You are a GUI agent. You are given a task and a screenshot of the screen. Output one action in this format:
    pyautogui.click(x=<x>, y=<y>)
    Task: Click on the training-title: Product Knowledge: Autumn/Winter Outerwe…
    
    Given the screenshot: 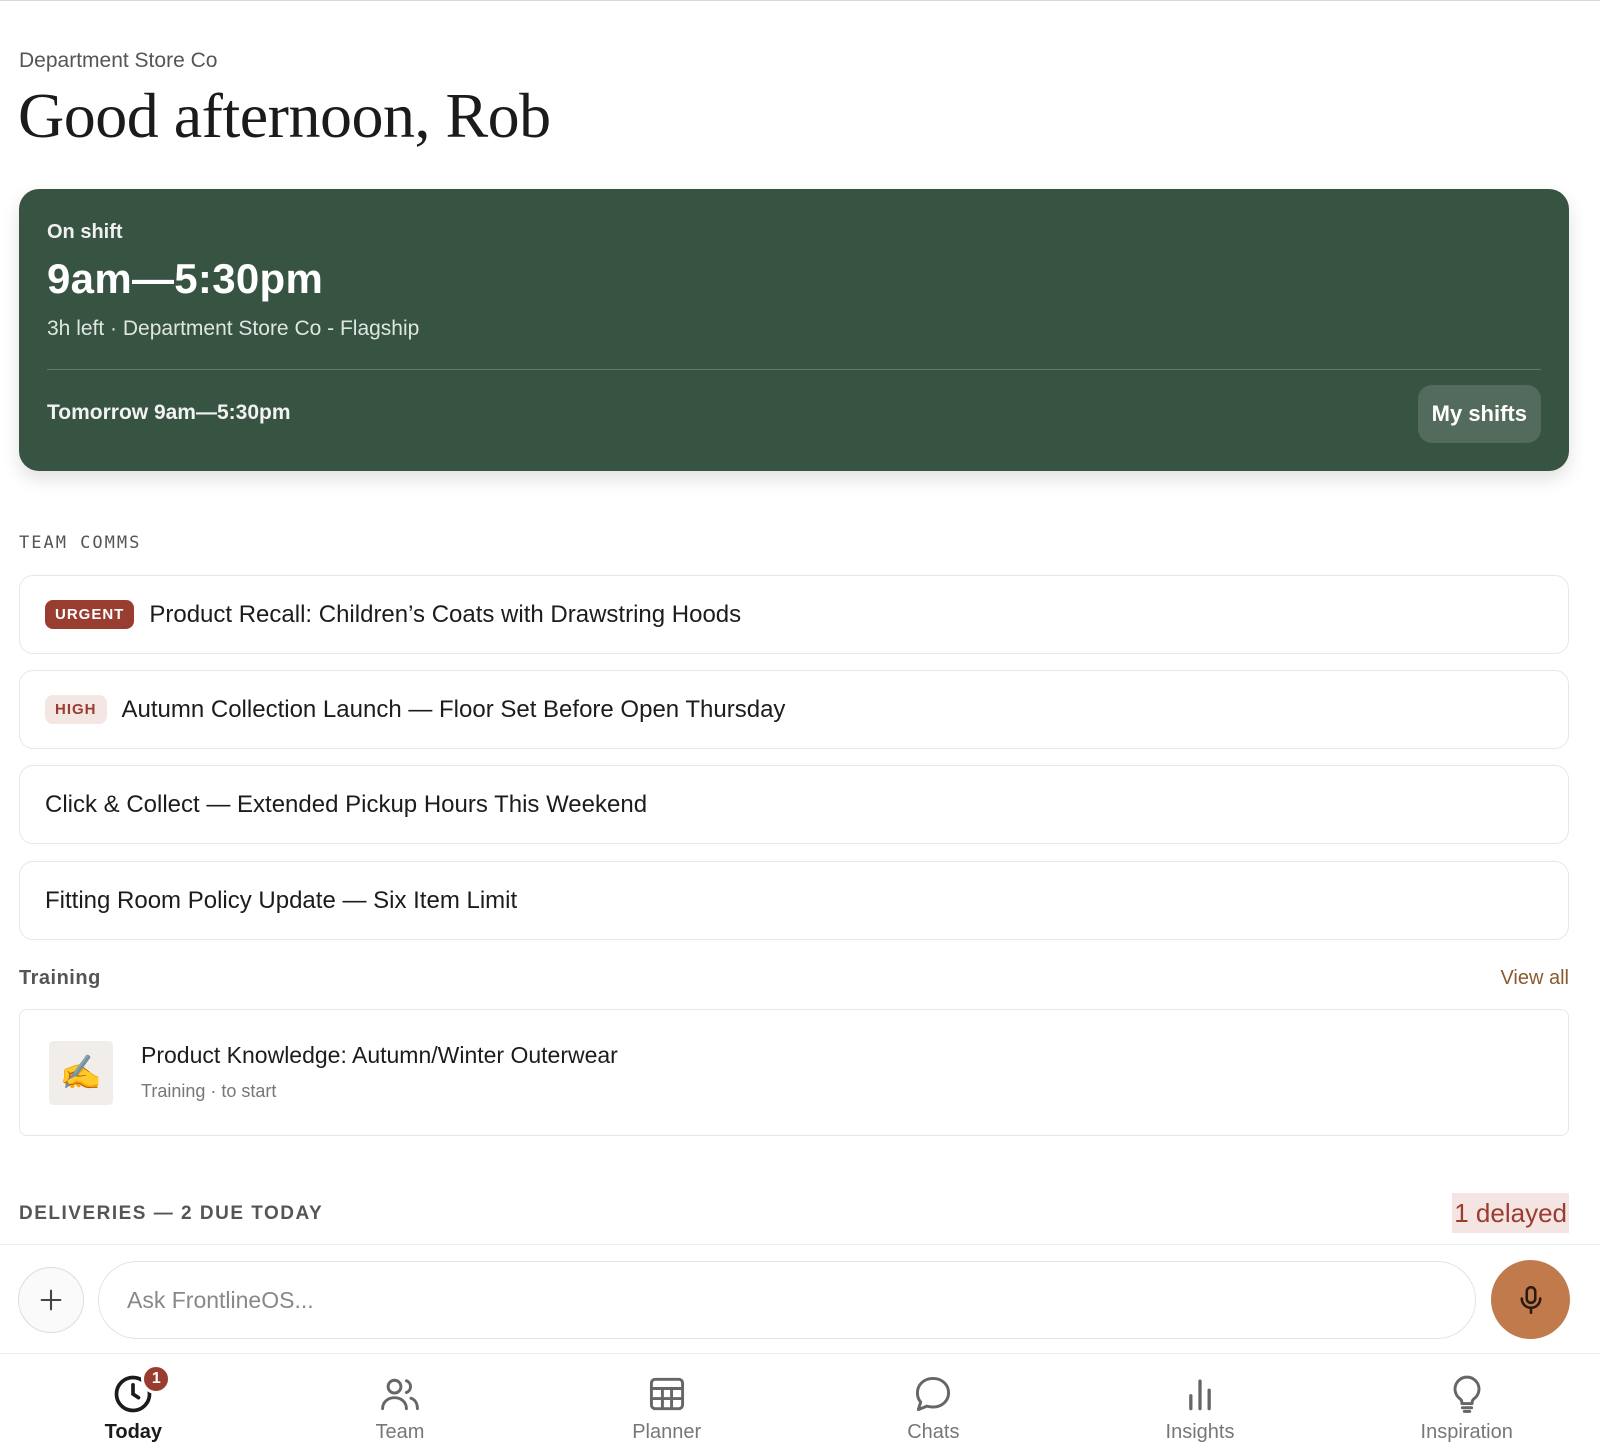 What is the action you would take?
    pyautogui.click(x=379, y=1055)
    